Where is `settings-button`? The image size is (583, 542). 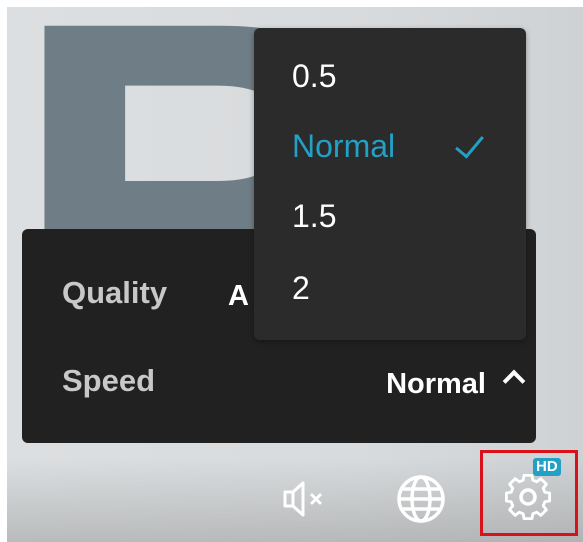
settings-button is located at coordinates (529, 493).